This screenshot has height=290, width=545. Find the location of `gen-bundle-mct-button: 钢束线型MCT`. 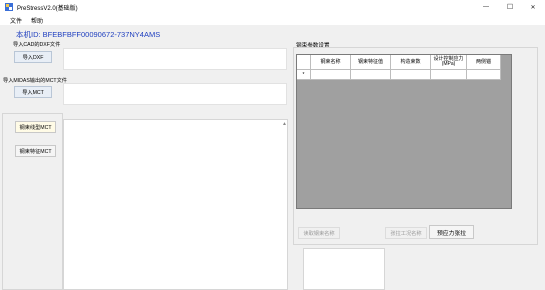

gen-bundle-mct-button: 钢束线型MCT is located at coordinates (35, 127).